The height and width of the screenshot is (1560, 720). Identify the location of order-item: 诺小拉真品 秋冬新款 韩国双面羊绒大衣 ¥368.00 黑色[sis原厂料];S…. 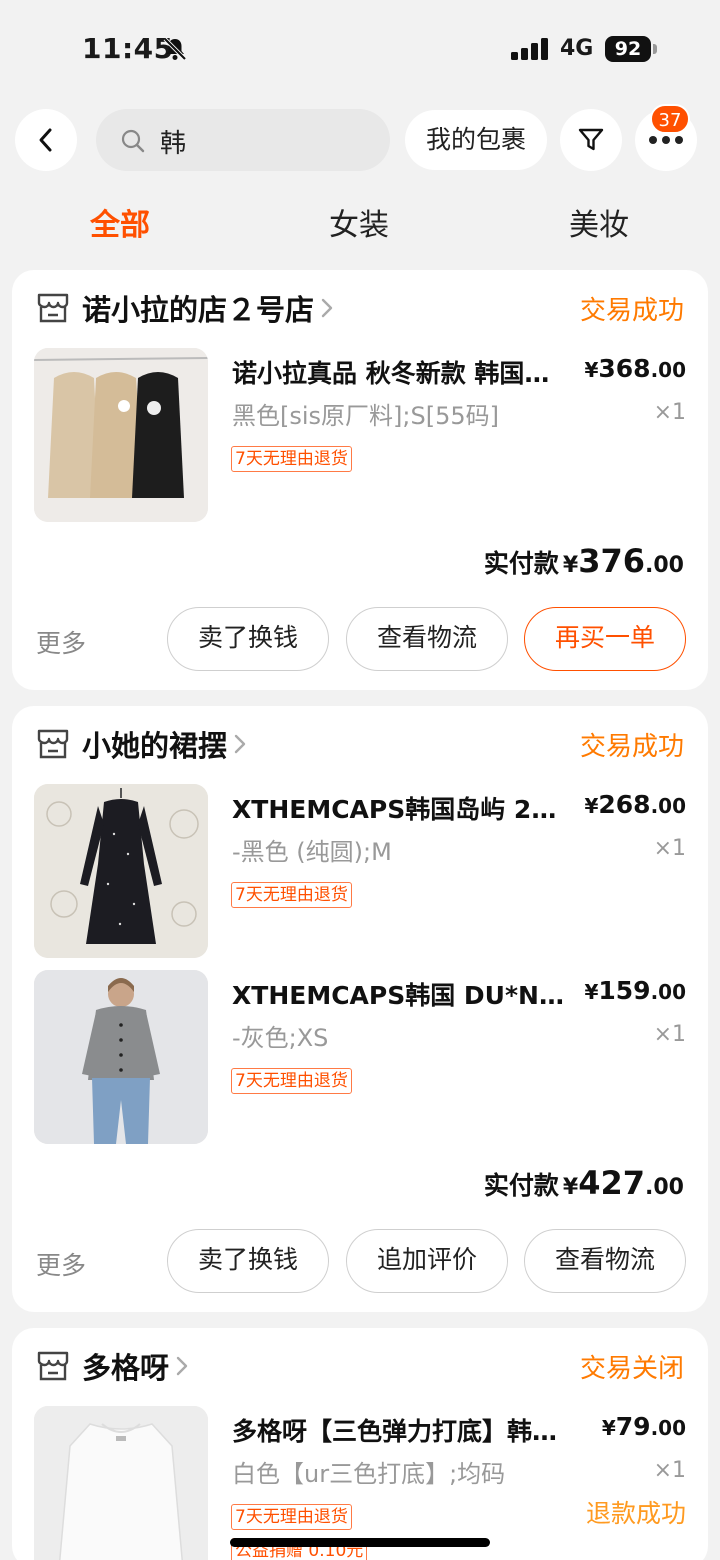
(360, 435).